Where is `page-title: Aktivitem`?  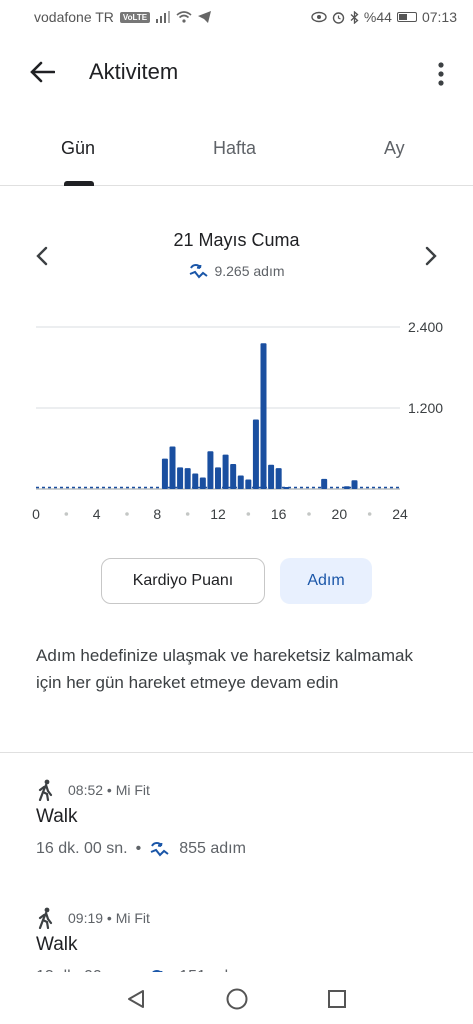 page-title: Aktivitem is located at coordinates (134, 71).